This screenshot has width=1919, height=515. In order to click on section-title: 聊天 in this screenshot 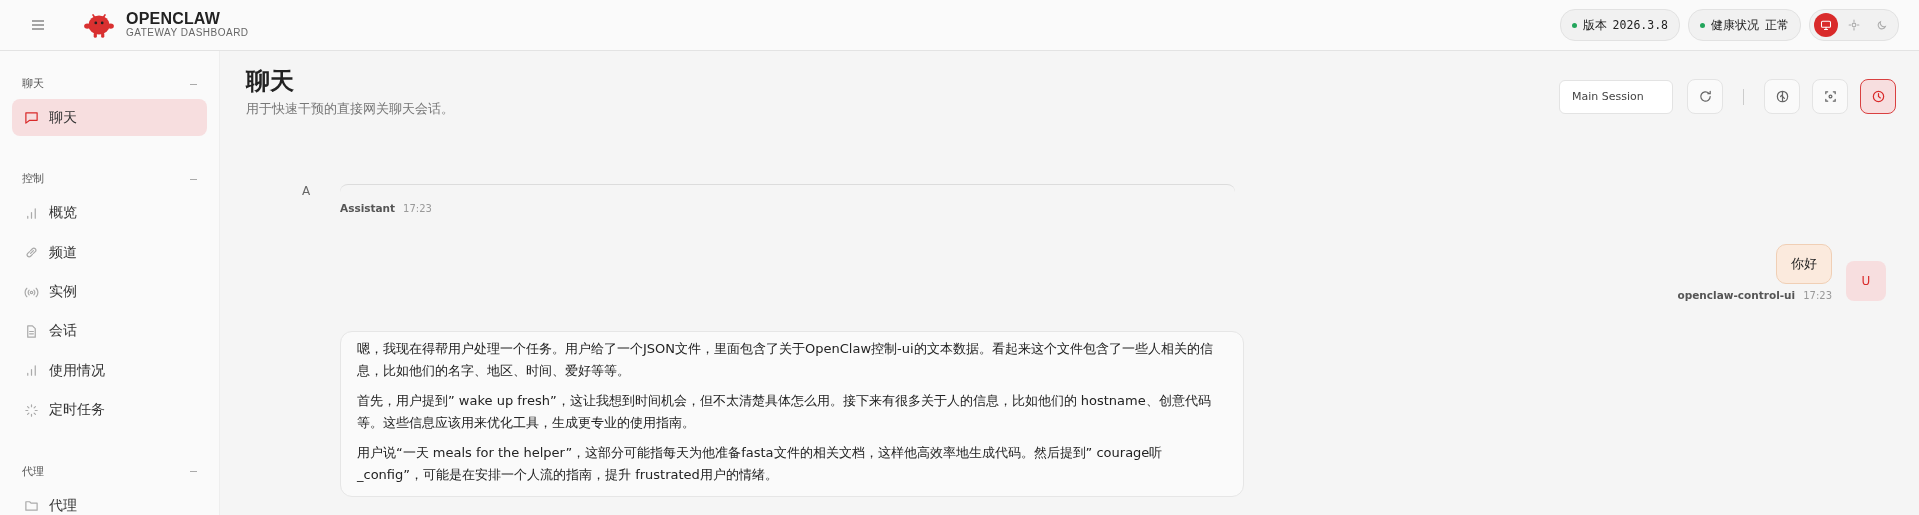, I will do `click(33, 84)`.